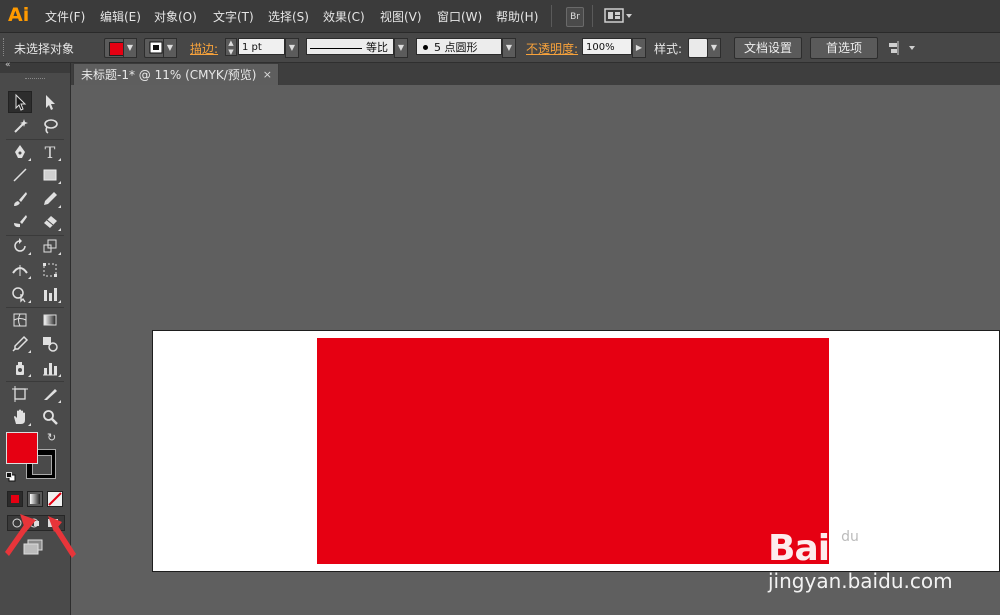 Image resolution: width=1000 pixels, height=615 pixels. Describe the element at coordinates (169, 75) in the screenshot. I see `document-tab-title: 未标题-1* @ 11% (CMYK/预览)` at that location.